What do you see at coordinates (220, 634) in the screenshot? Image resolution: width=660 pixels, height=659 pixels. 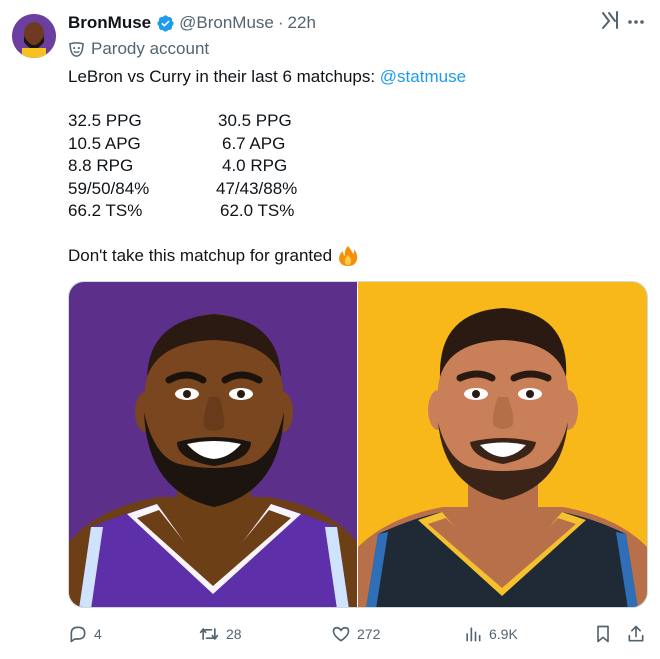 I see `retweet-button: 28` at bounding box center [220, 634].